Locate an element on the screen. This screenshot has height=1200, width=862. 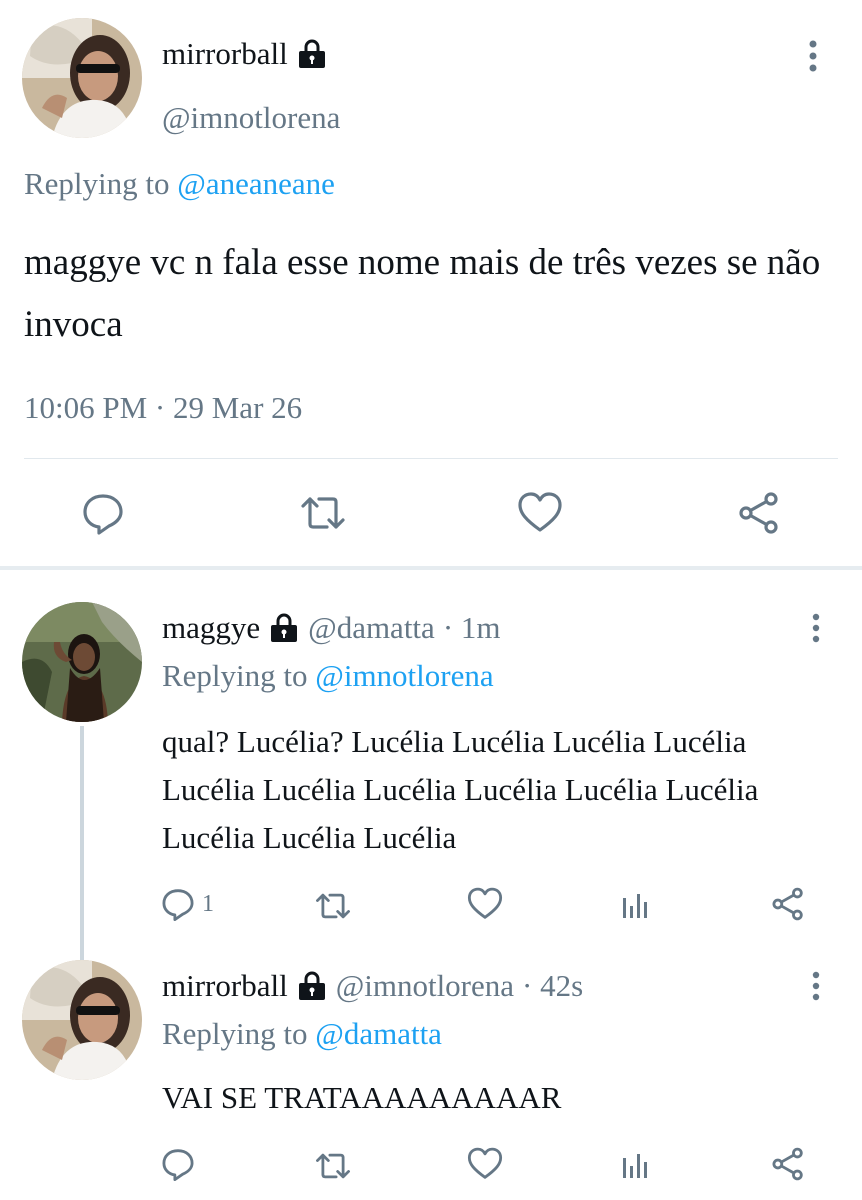
relative-time: · 42s is located at coordinates (552, 986).